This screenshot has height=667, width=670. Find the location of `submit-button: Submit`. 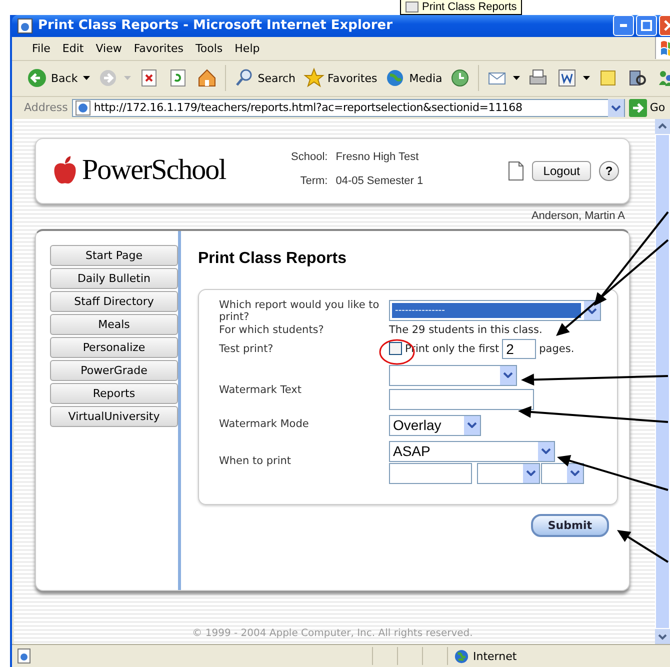

submit-button: Submit is located at coordinates (569, 525).